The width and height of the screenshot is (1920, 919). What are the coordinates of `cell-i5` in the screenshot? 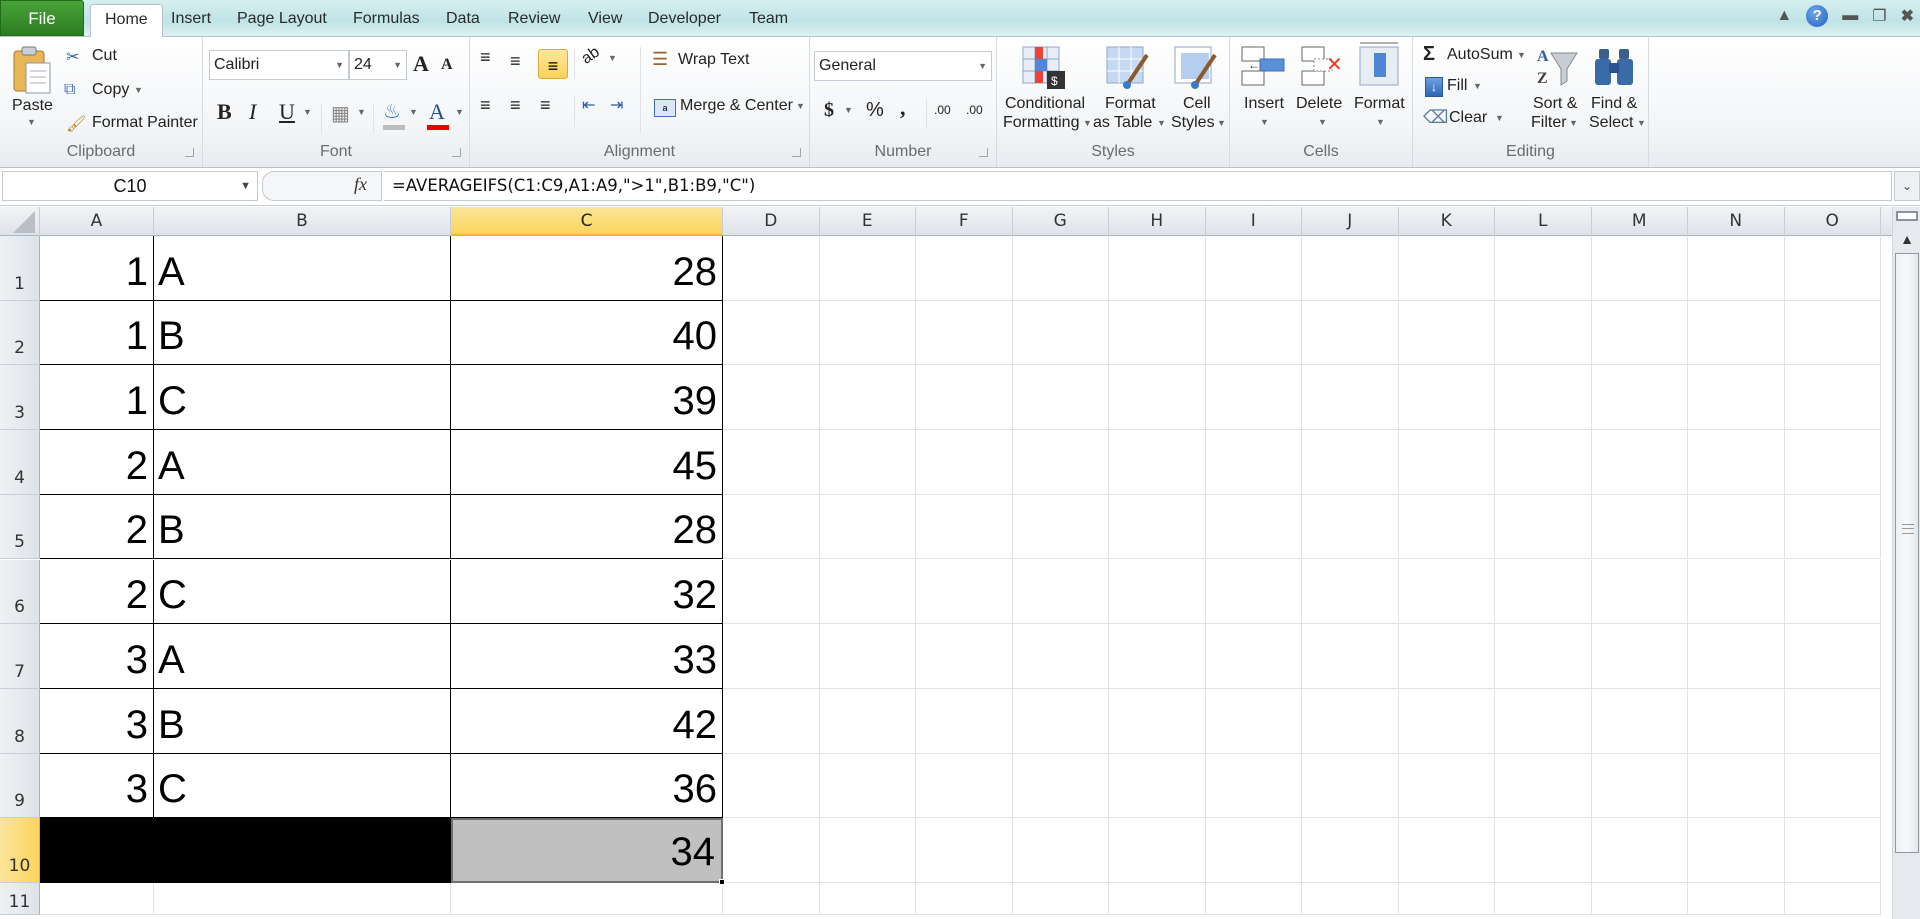 It's located at (1253, 527).